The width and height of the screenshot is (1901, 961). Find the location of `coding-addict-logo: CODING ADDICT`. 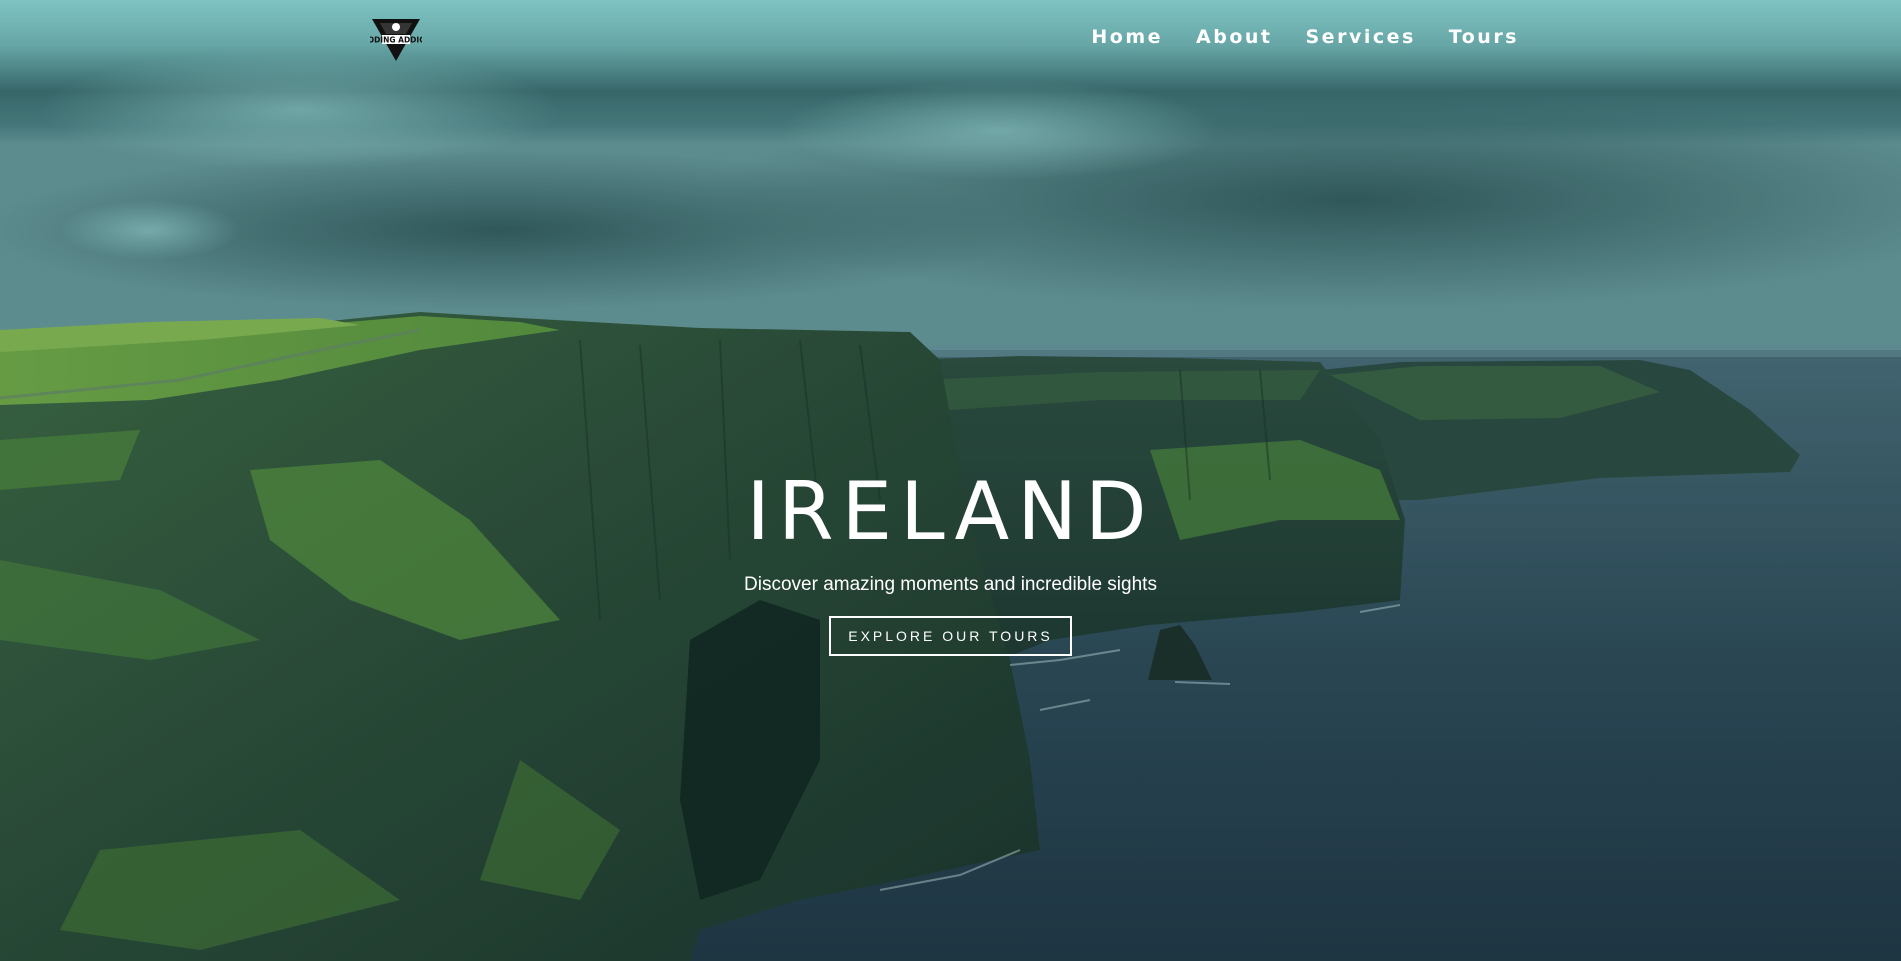

coding-addict-logo: CODING ADDICT is located at coordinates (396, 40).